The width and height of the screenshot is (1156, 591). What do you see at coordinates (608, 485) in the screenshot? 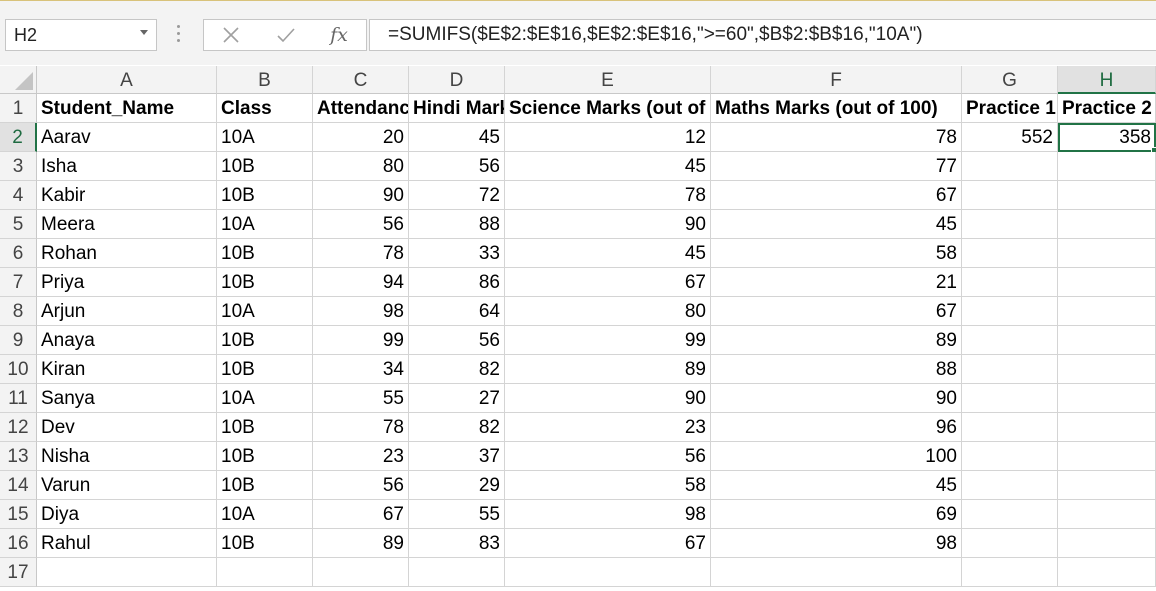
I see `cell-e14: 58` at bounding box center [608, 485].